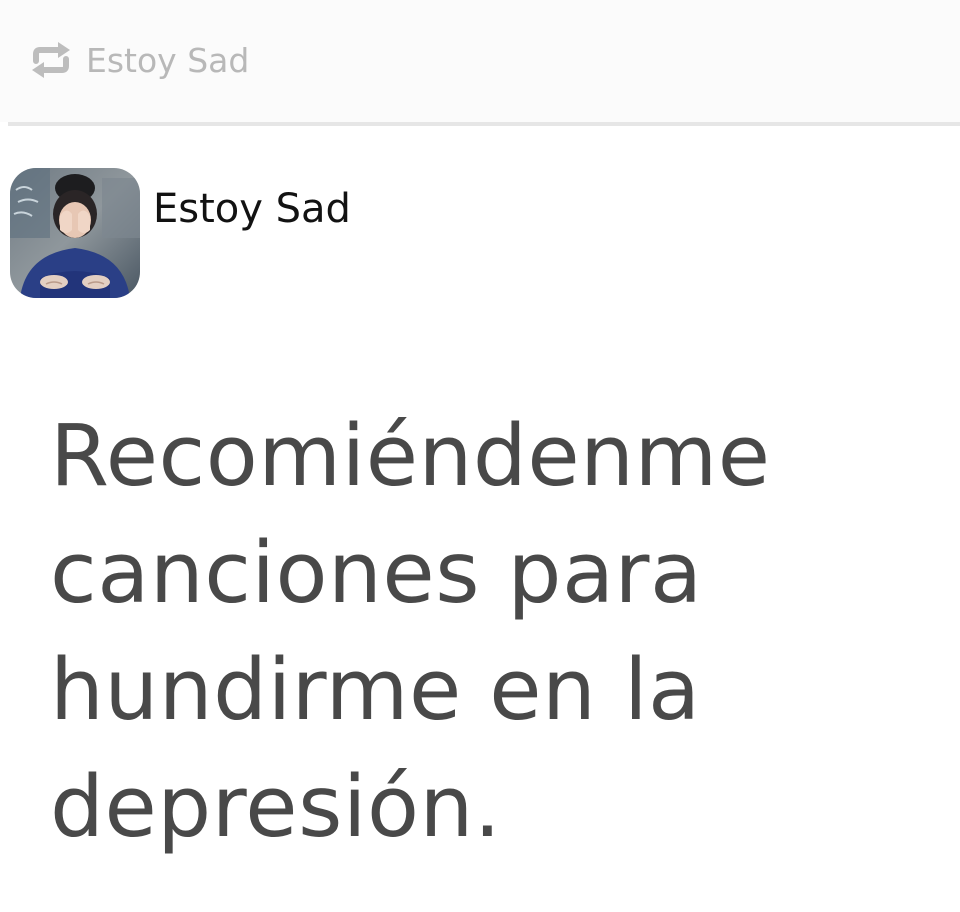 The width and height of the screenshot is (960, 912). Describe the element at coordinates (167, 61) in the screenshot. I see `reblog-blog-name: Estoy Sad` at that location.